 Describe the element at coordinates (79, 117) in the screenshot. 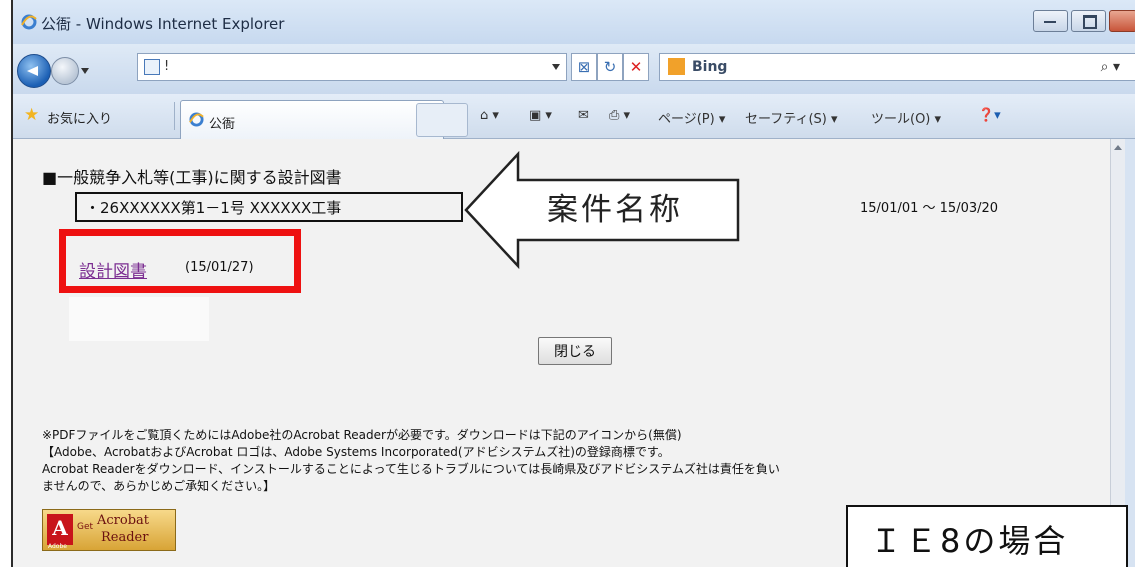

I see `favorites-button: お気に入り` at that location.